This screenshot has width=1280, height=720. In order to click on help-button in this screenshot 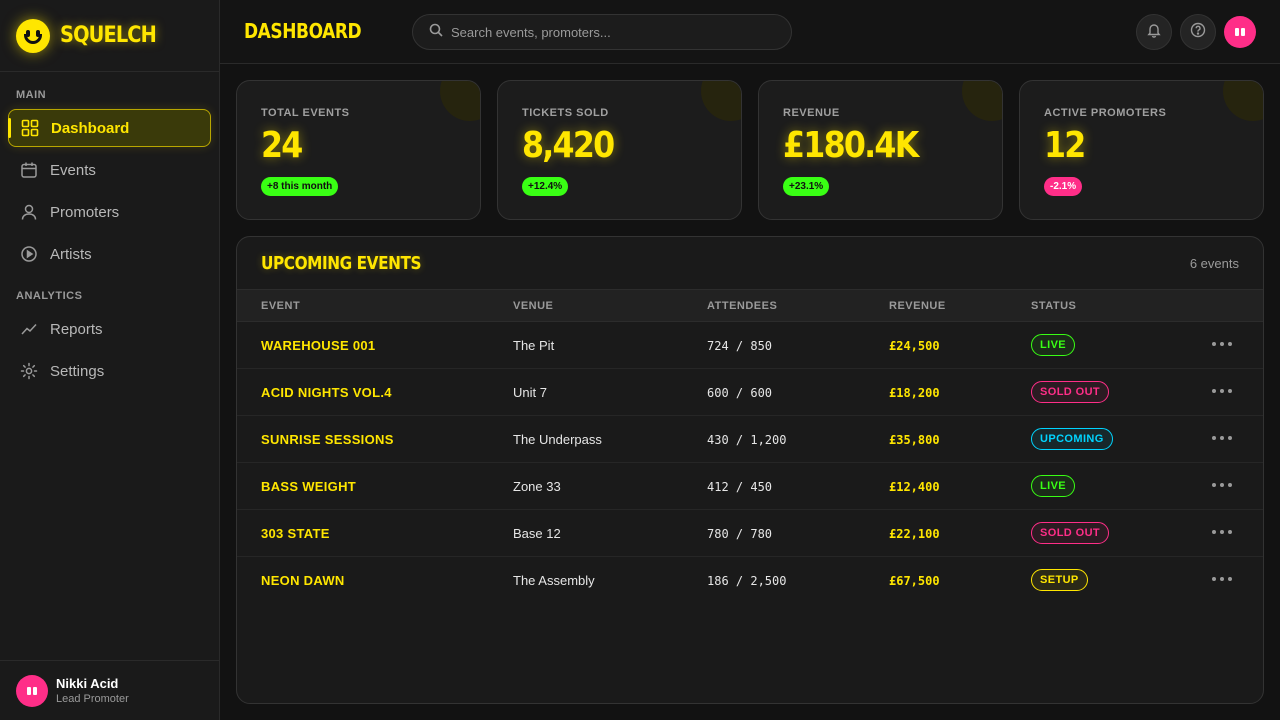, I will do `click(1198, 32)`.